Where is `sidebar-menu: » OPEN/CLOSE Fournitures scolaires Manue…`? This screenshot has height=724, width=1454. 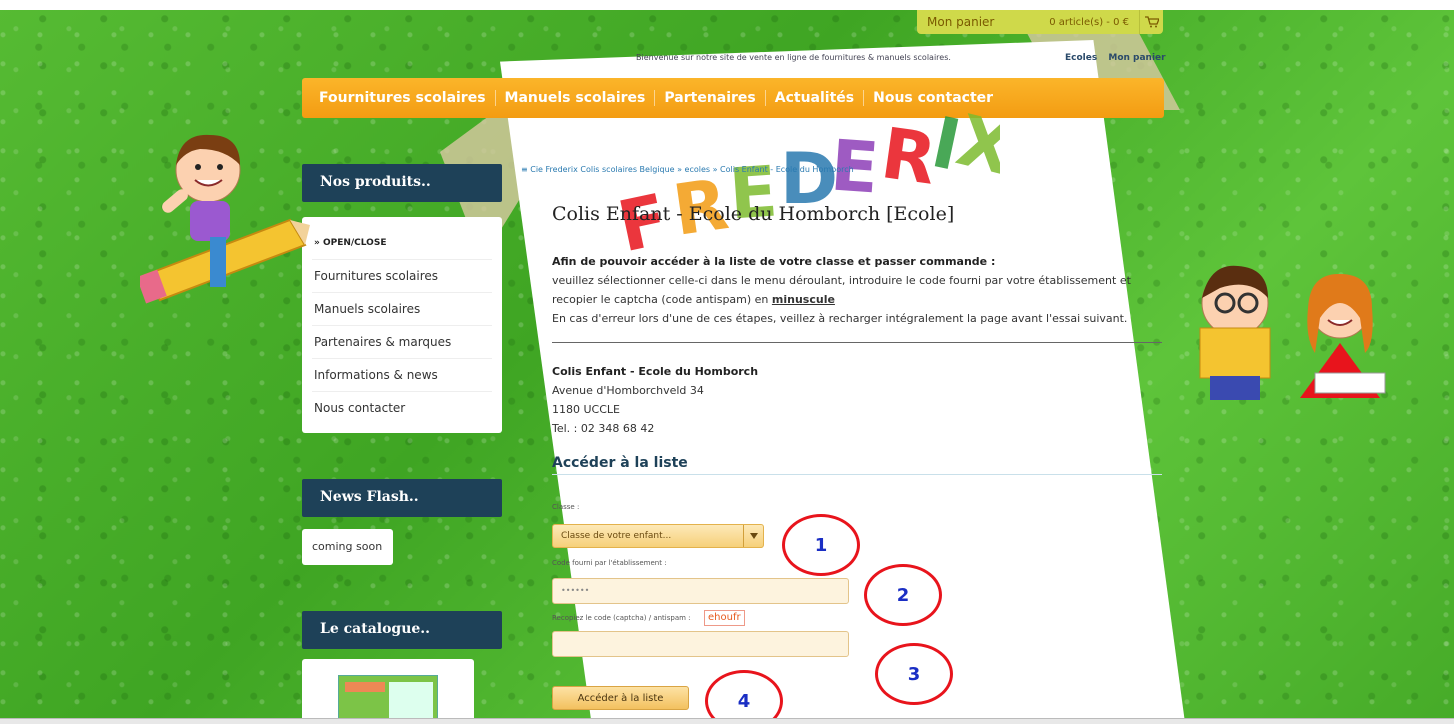 sidebar-menu: » OPEN/CLOSE Fournitures scolaires Manue… is located at coordinates (402, 325).